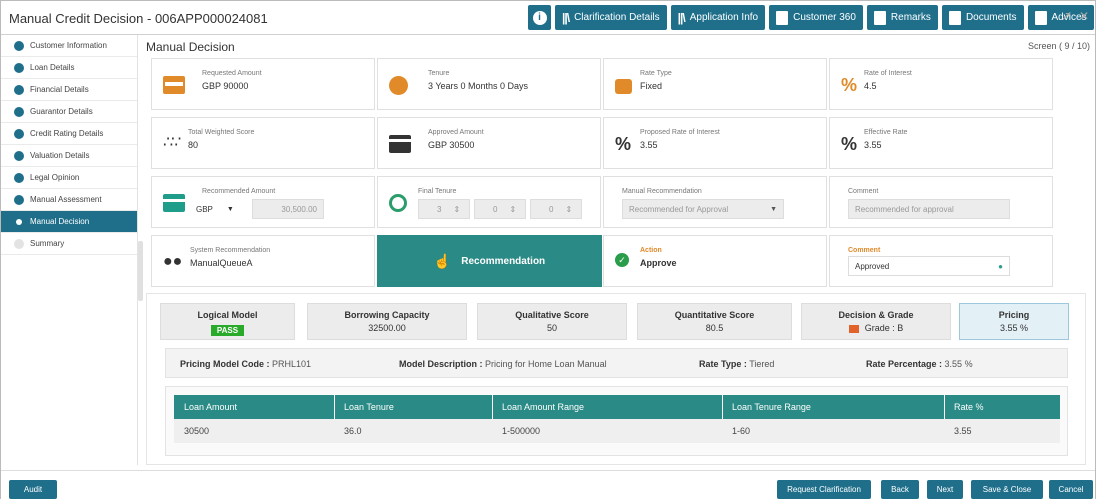  Describe the element at coordinates (69, 68) in the screenshot. I see `sidebar-item-loan-details: Loan Details` at that location.